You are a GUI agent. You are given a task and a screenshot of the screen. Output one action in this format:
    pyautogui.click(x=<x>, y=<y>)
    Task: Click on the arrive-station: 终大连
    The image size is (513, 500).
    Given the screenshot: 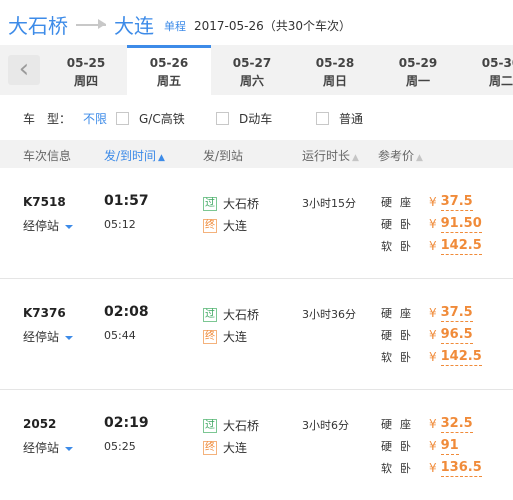 What is the action you would take?
    pyautogui.click(x=225, y=447)
    